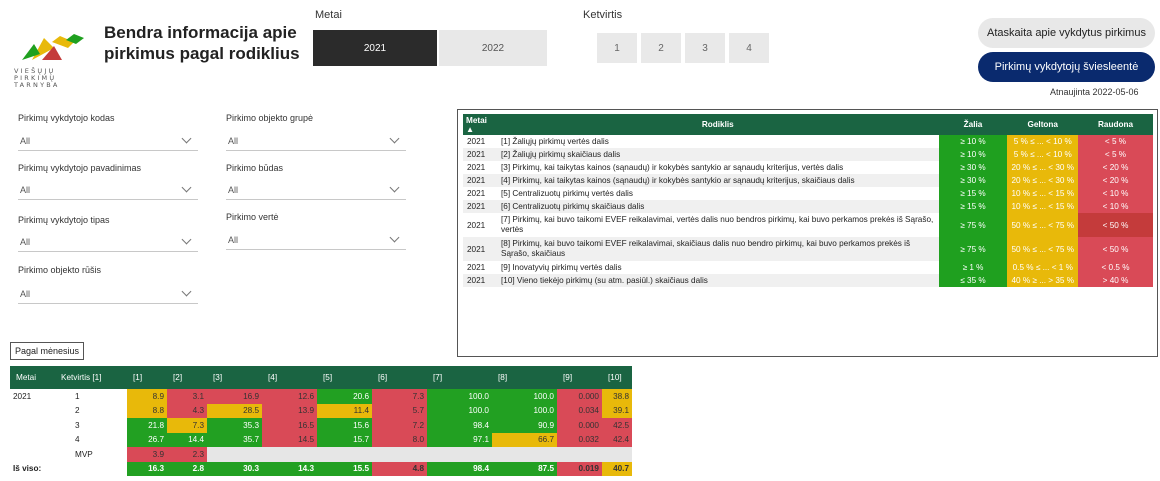  What do you see at coordinates (84, 454) in the screenshot?
I see `monthly-quarter: MVP` at bounding box center [84, 454].